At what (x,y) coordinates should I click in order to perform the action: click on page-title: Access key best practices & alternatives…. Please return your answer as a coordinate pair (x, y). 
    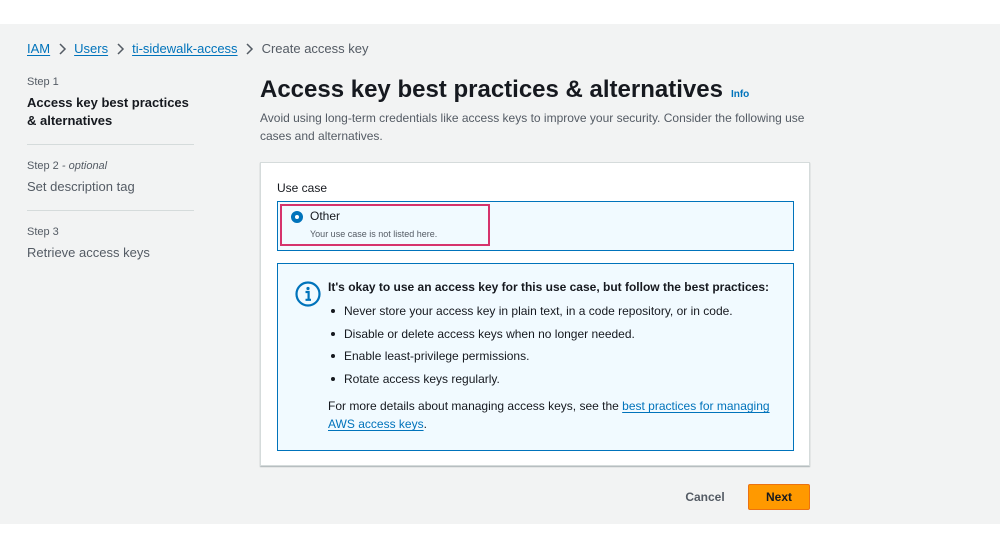
    Looking at the image, I should click on (504, 90).